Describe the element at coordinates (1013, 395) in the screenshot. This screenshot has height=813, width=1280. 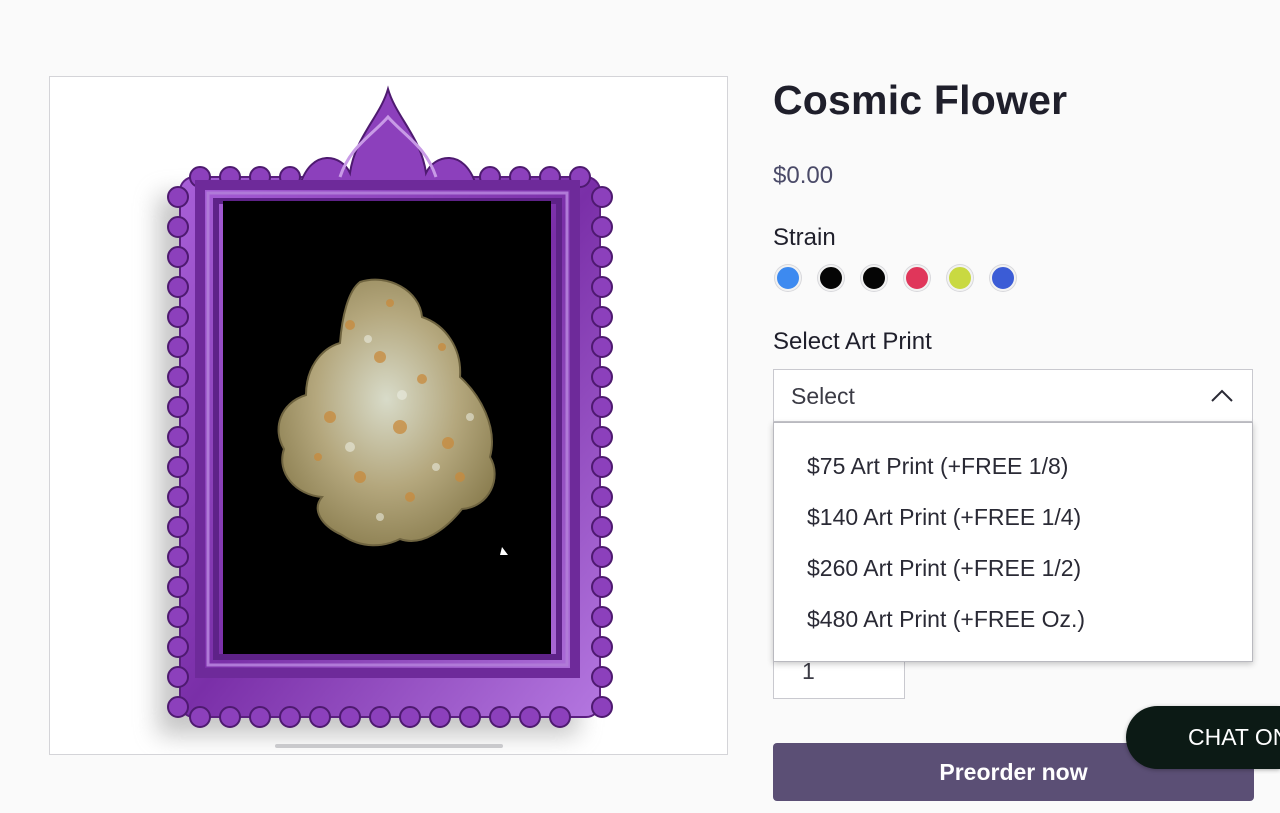
I see `art-print-select: Select` at that location.